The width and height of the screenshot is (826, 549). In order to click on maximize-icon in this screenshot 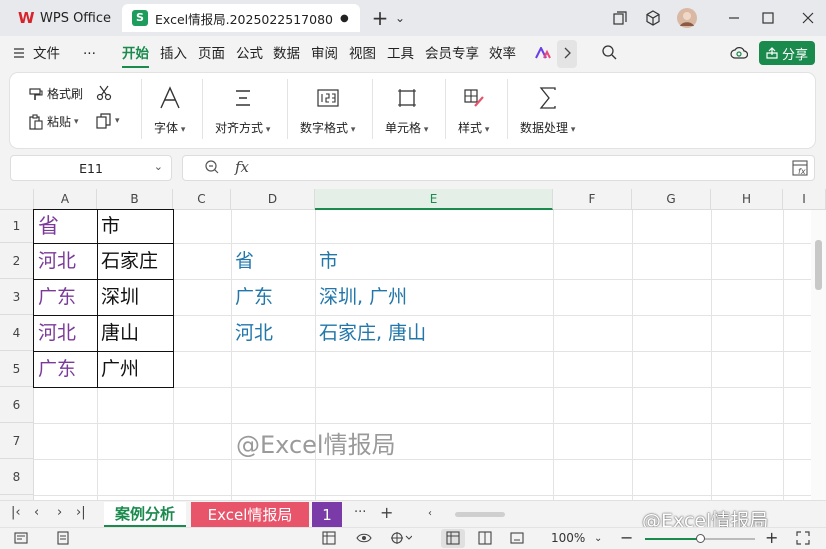, I will do `click(768, 18)`.